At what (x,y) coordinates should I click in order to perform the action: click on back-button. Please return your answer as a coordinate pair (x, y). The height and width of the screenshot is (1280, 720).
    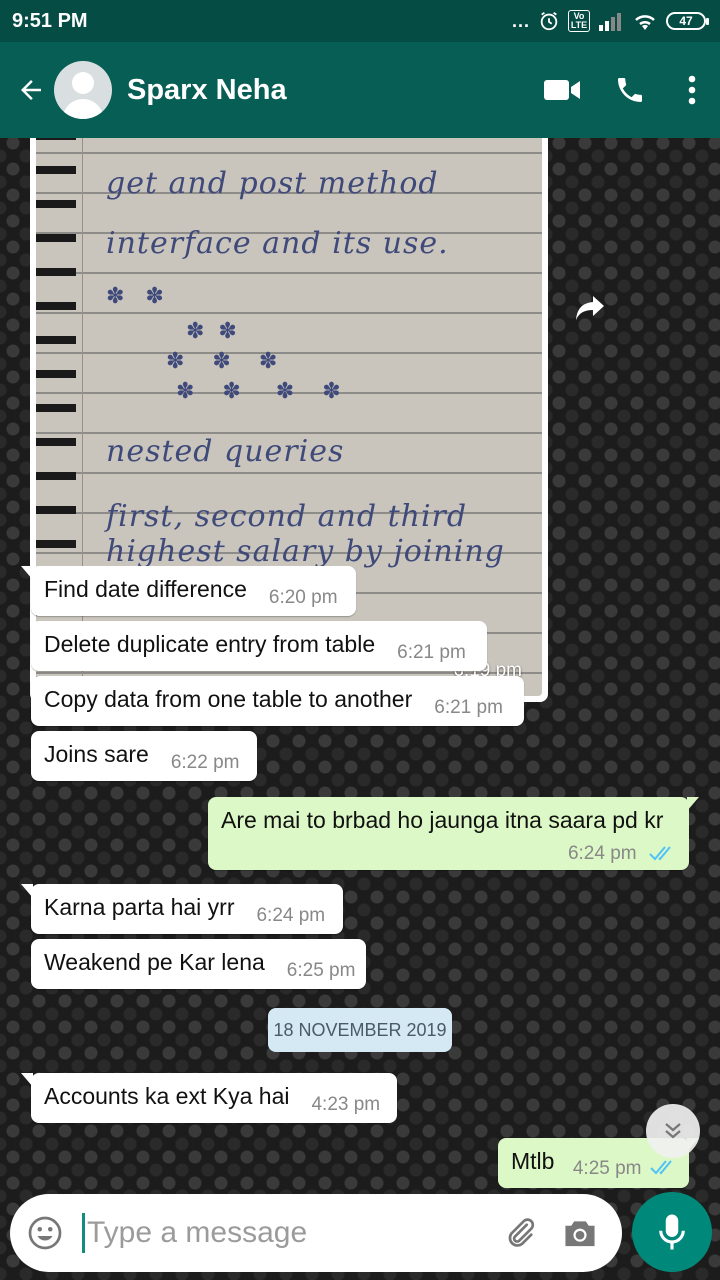
    Looking at the image, I should click on (31, 90).